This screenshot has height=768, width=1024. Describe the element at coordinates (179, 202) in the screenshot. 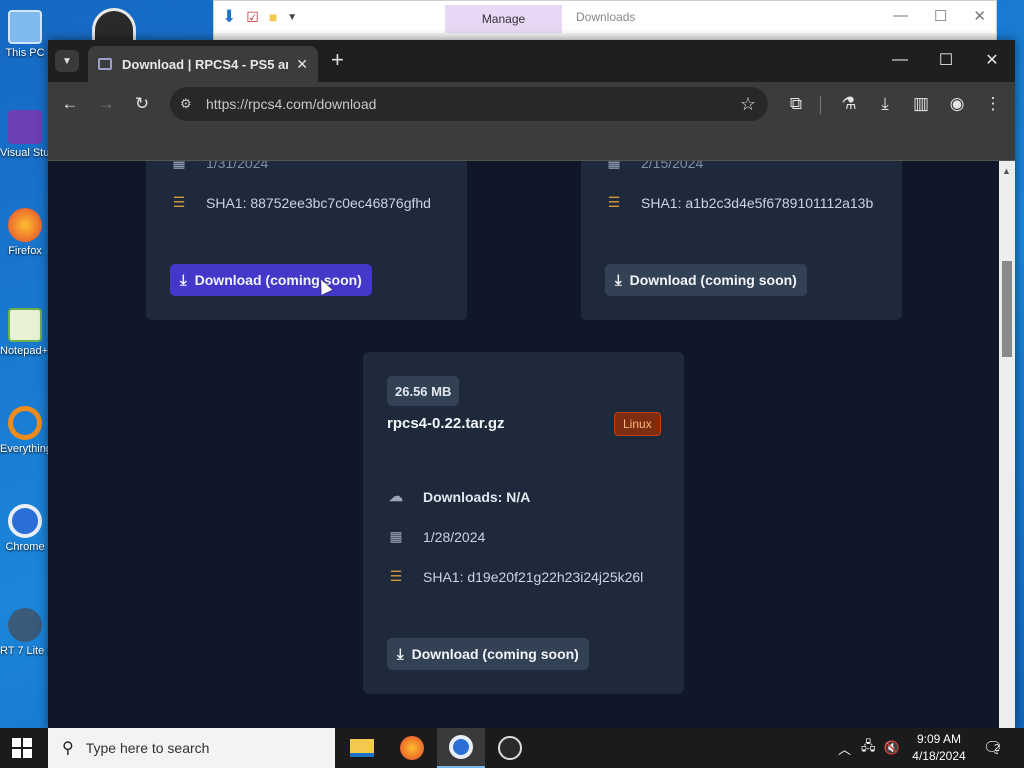

I see `hash-file-icon: ☰` at that location.